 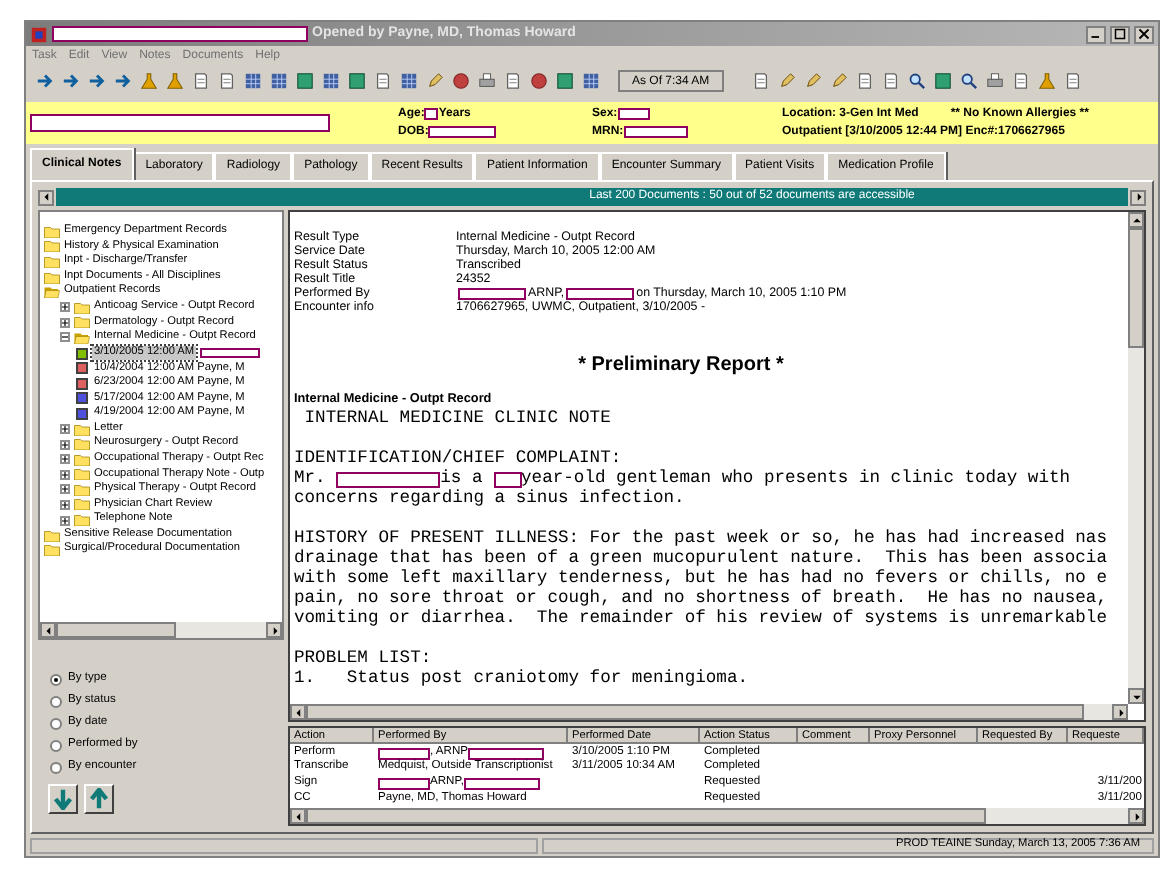 What do you see at coordinates (458, 457) in the screenshot?
I see `report-text: IDENTIFICATION/CHIEF COMPLAINT:` at bounding box center [458, 457].